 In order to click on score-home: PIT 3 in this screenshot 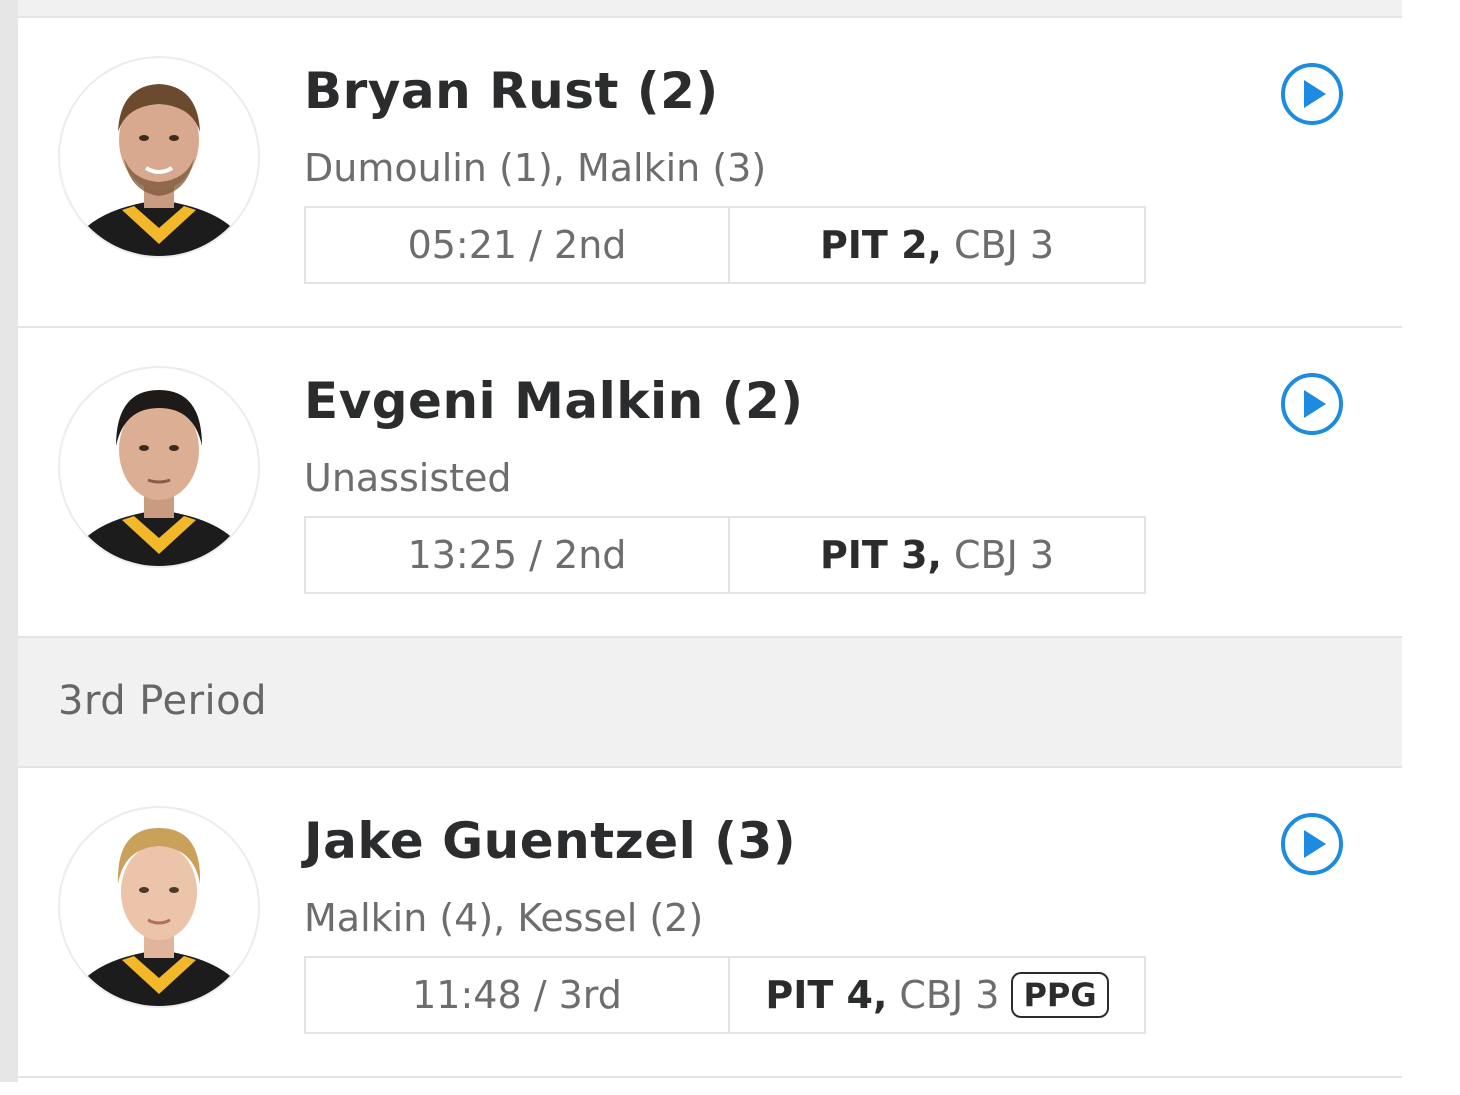, I will do `click(873, 555)`.